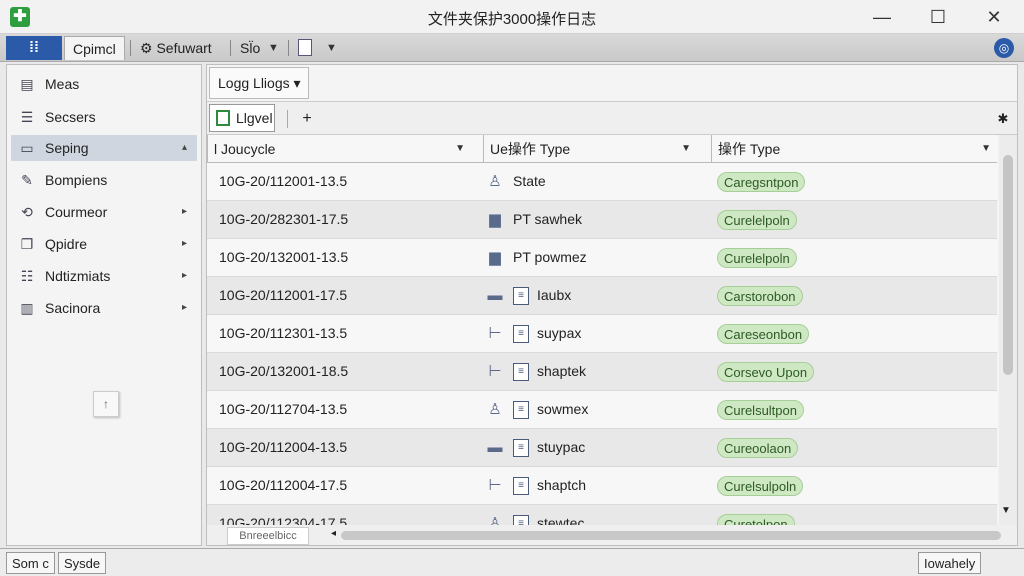 The height and width of the screenshot is (576, 1024). Describe the element at coordinates (602, 296) in the screenshot. I see `table-row: 10G-20/112001-17.5 ▬ ≡ Iaubx Carstorobon` at that location.